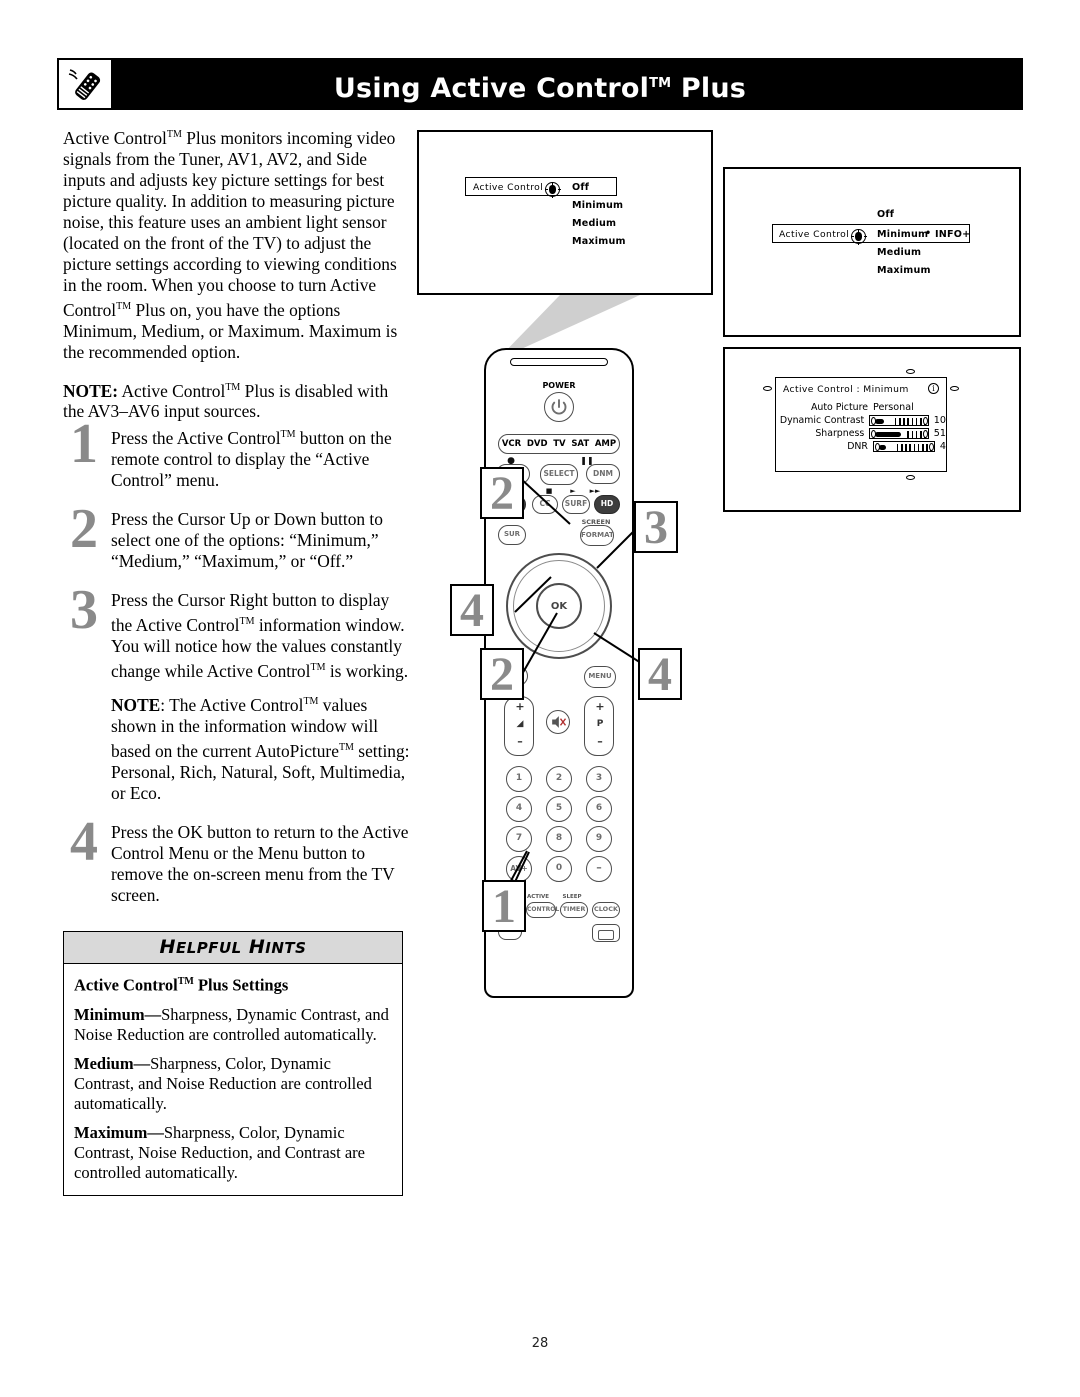  Describe the element at coordinates (607, 504) in the screenshot. I see `hd-button: HD` at that location.